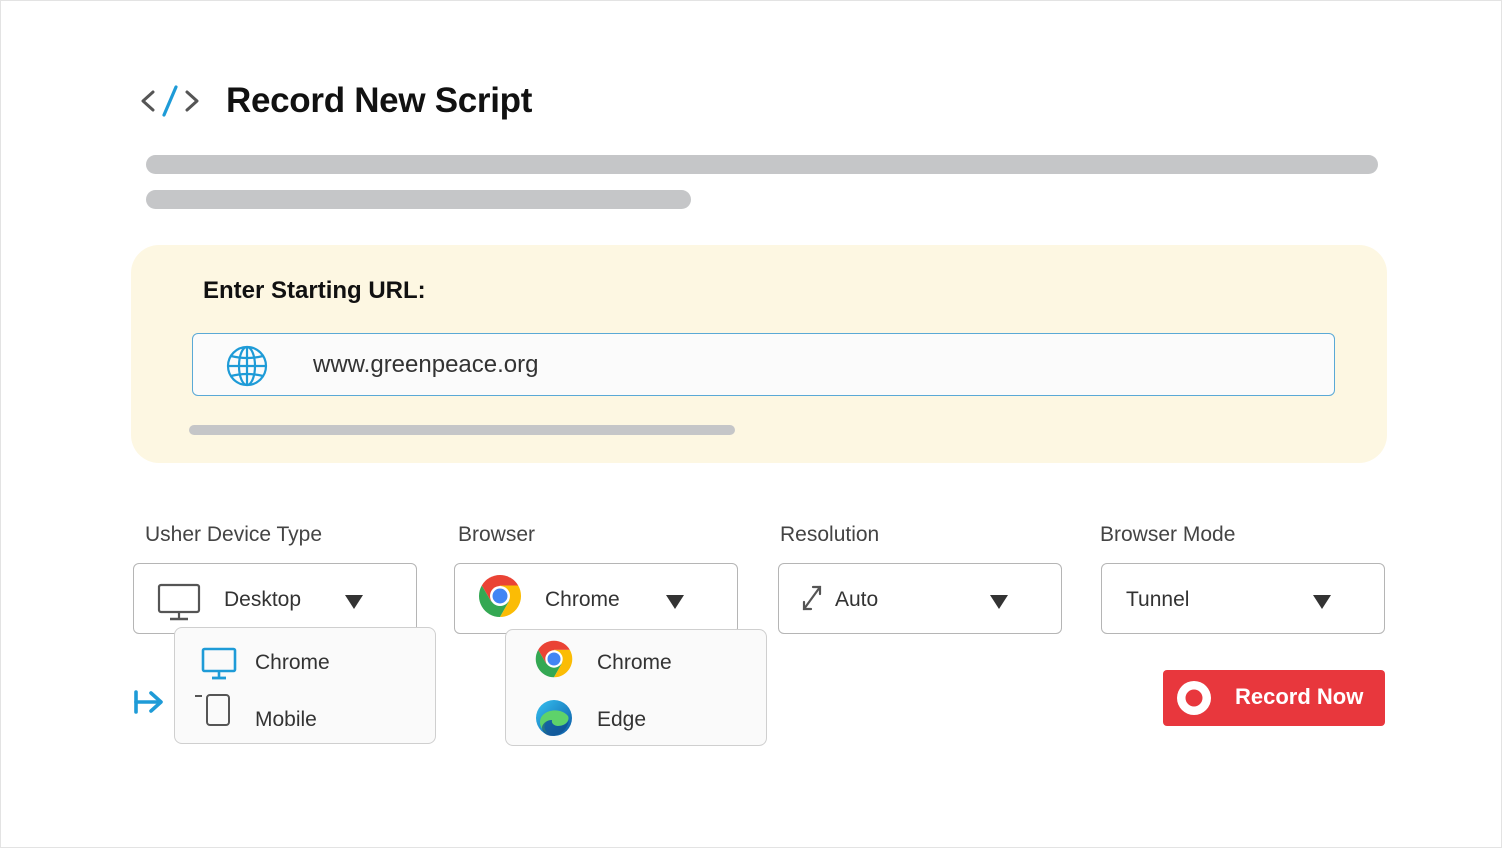 This screenshot has width=1502, height=848. Describe the element at coordinates (920, 598) in the screenshot. I see `resolution-select: Auto` at that location.